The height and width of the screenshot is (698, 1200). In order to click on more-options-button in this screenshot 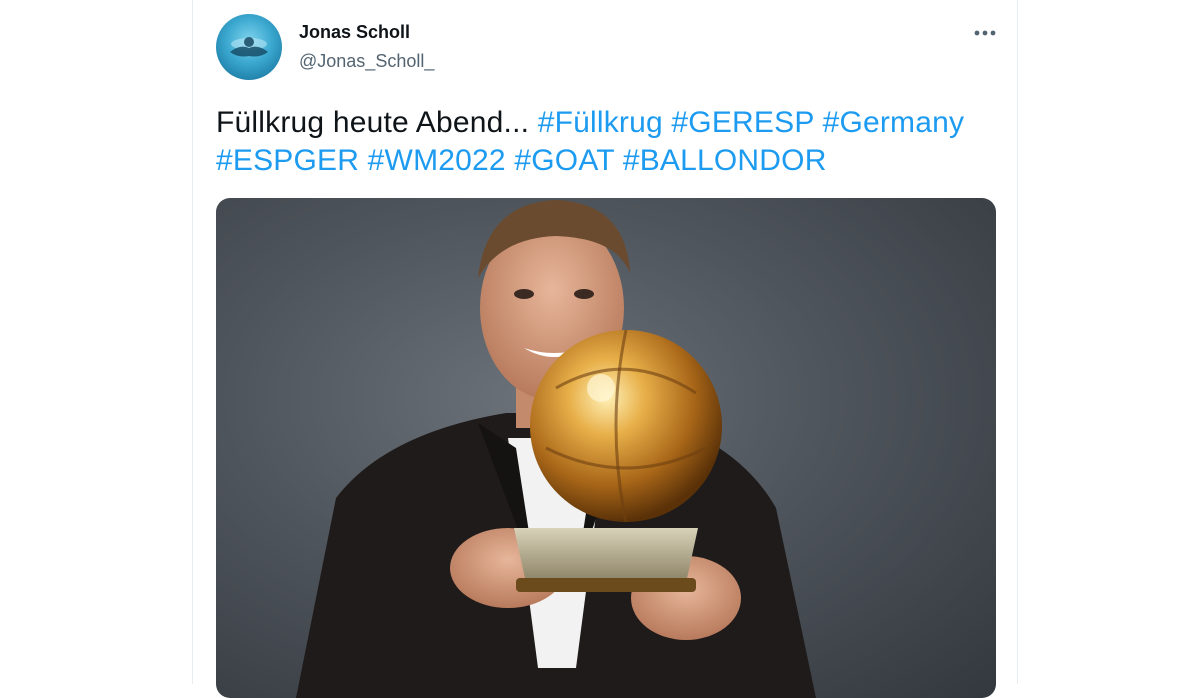, I will do `click(985, 33)`.